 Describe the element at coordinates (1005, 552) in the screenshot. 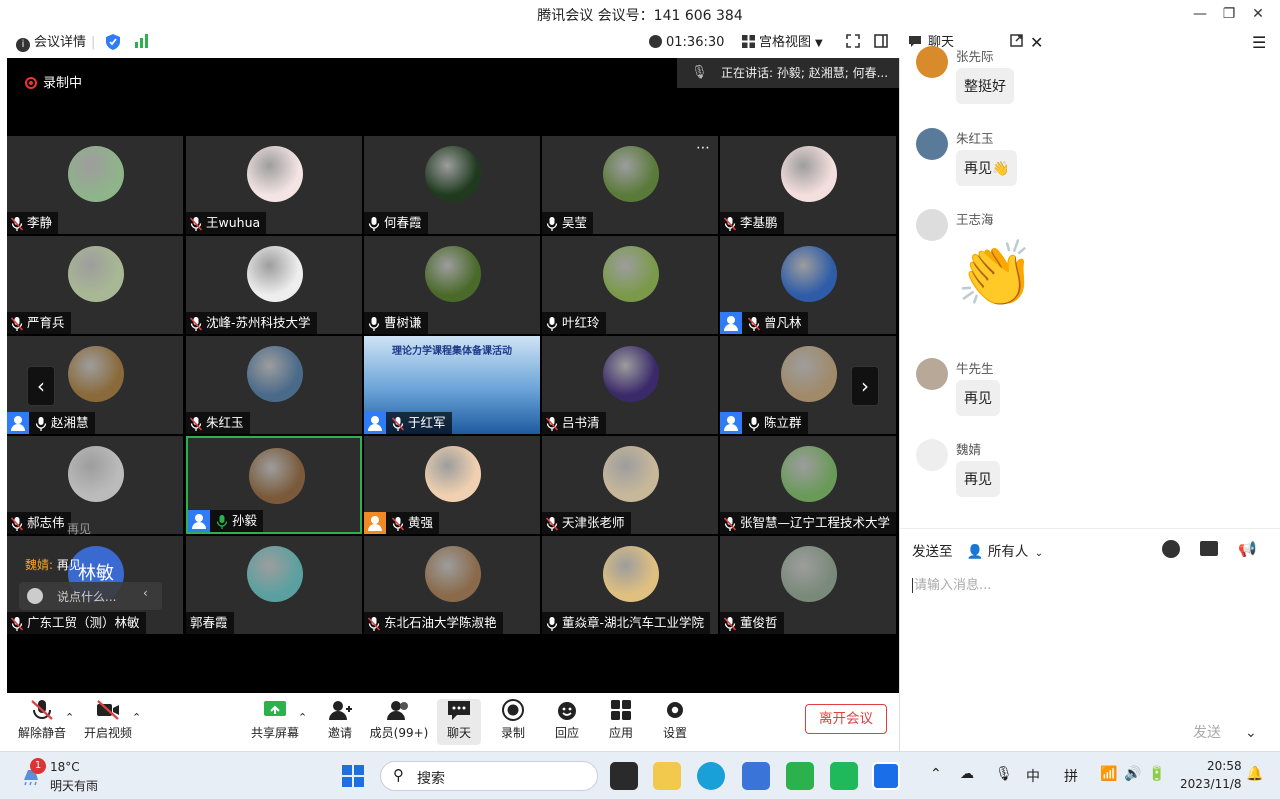

I see `recipient-select: 👤 所有人 ⌄` at that location.